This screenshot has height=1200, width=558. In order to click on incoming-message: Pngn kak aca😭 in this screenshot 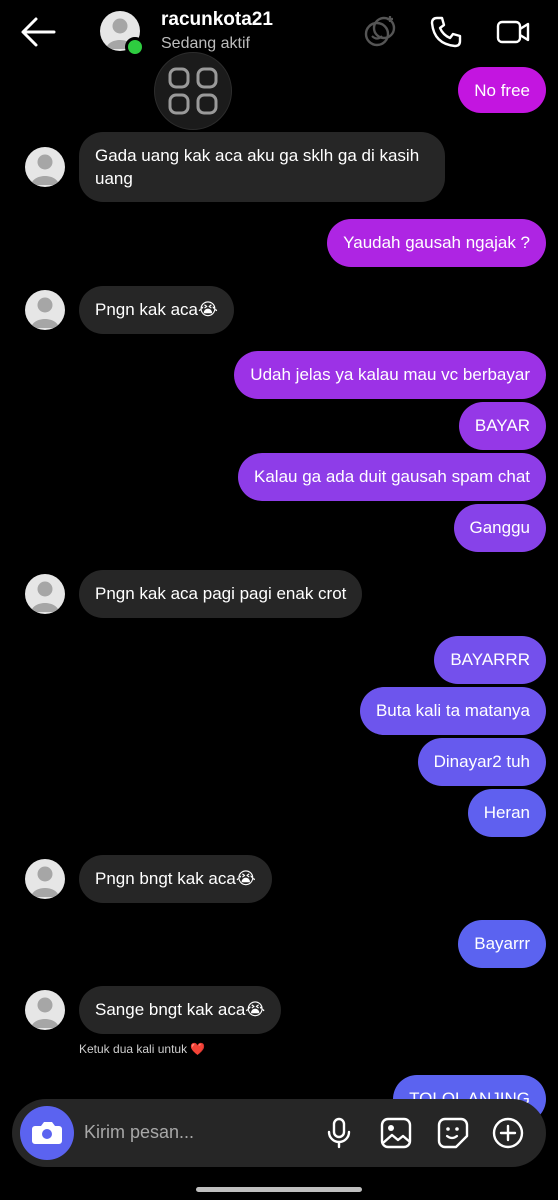, I will do `click(156, 310)`.